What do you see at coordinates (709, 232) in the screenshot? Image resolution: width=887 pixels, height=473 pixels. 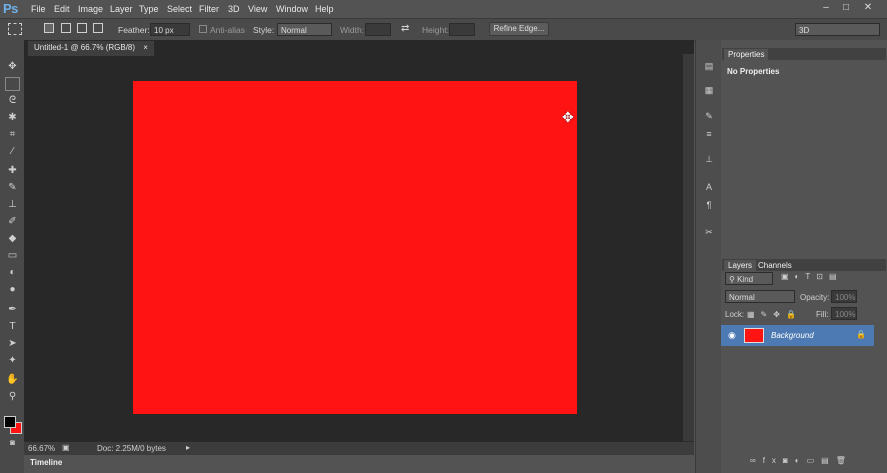 I see `tools-panel-icon: ✂` at bounding box center [709, 232].